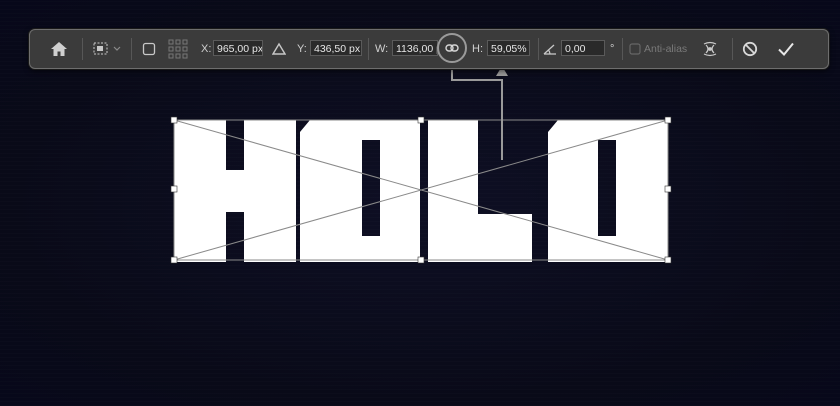 This screenshot has width=840, height=406. Describe the element at coordinates (477, 49) in the screenshot. I see `h-label: H:` at that location.